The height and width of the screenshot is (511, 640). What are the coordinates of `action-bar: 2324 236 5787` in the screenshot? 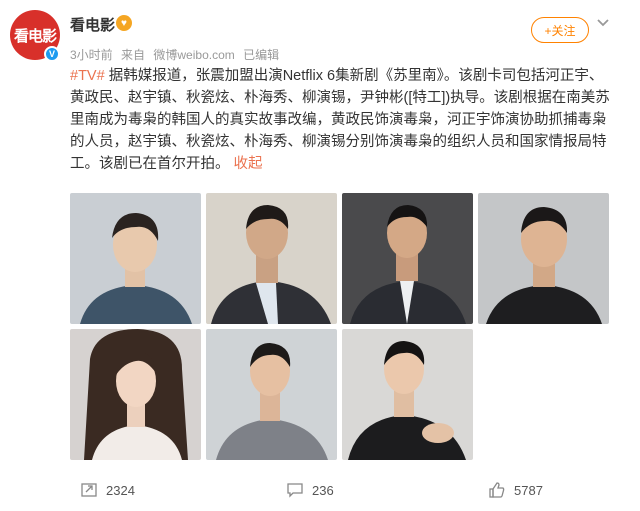 It's located at (320, 490).